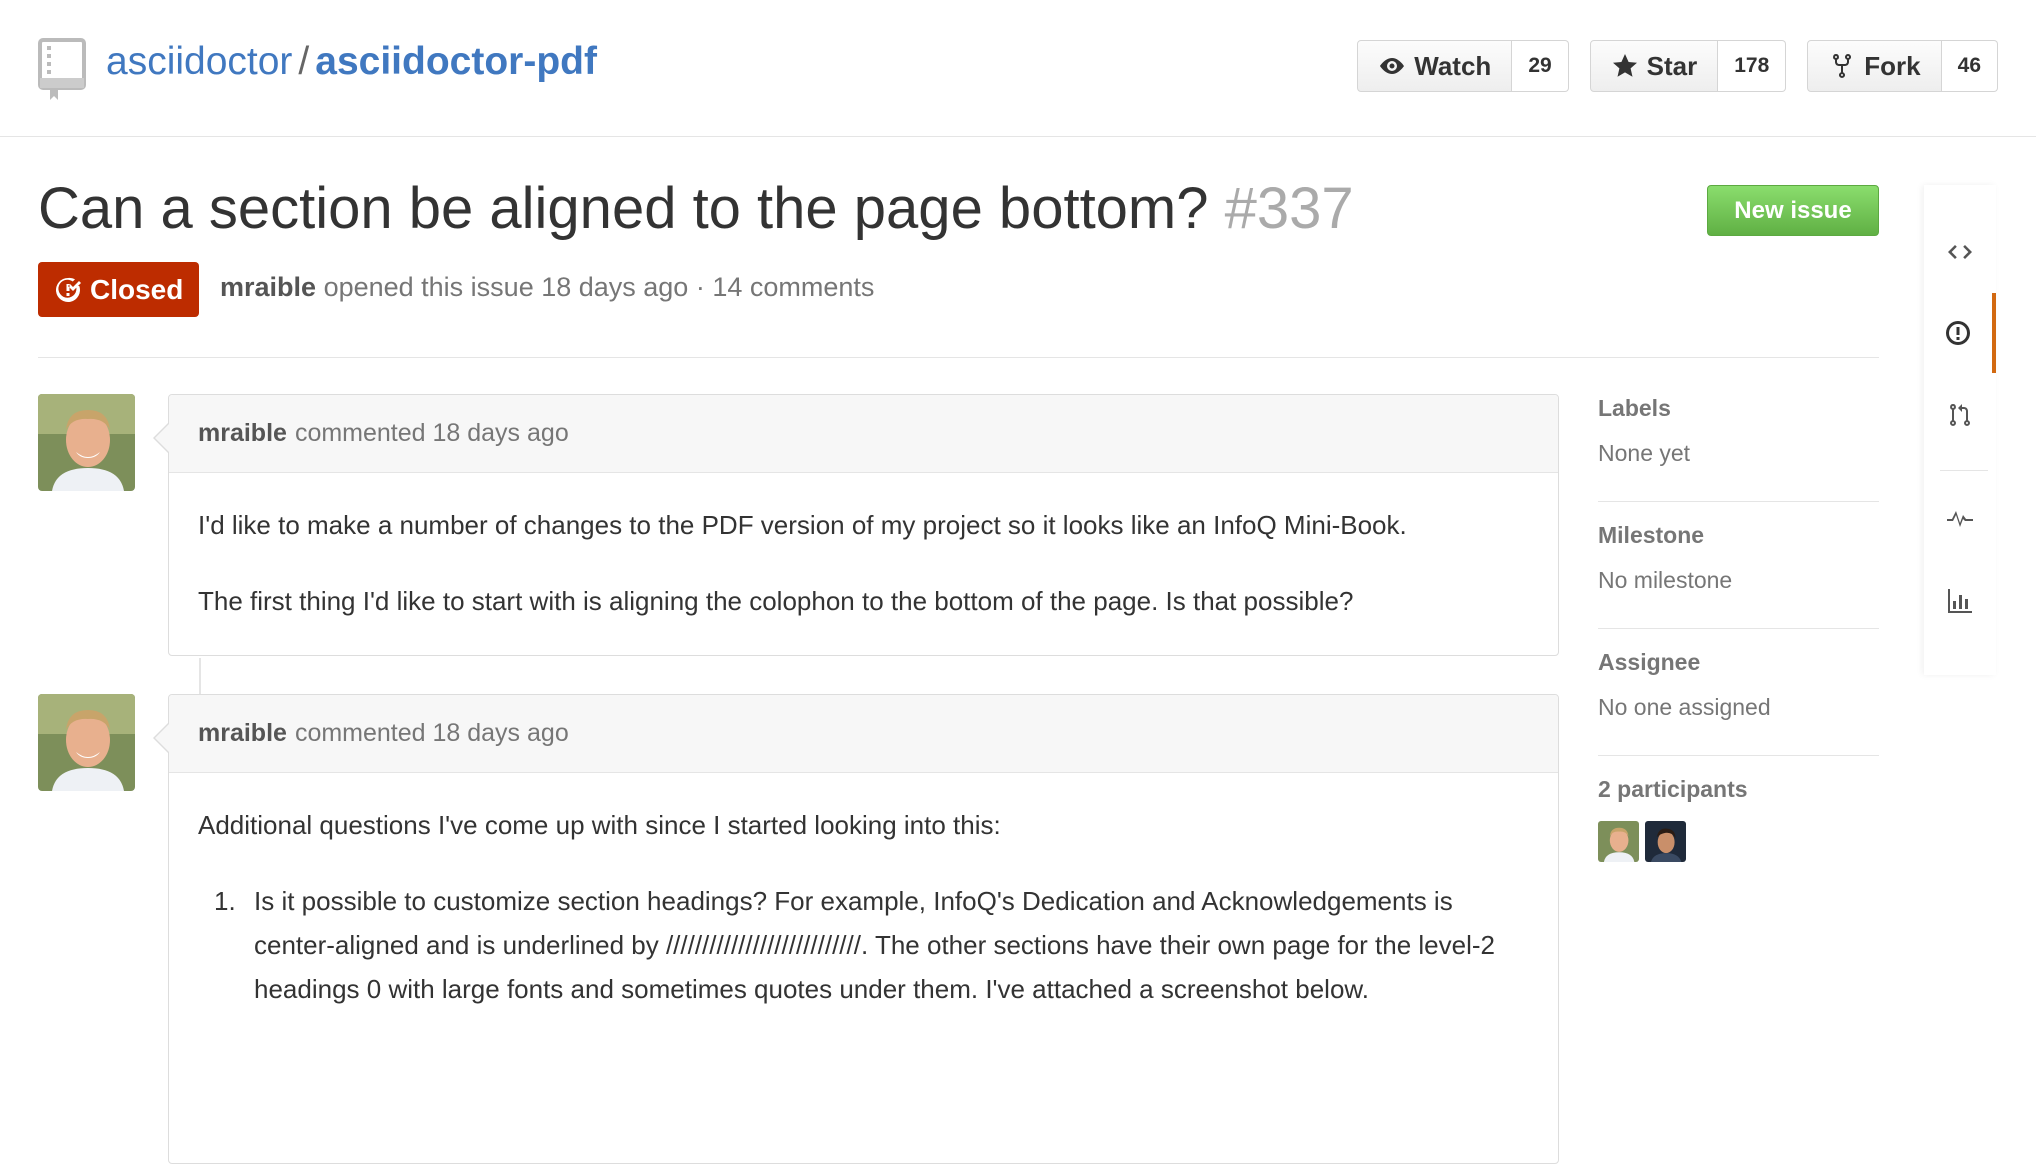 The width and height of the screenshot is (2036, 1164). Describe the element at coordinates (1644, 453) in the screenshot. I see `labels-value: None yet` at that location.